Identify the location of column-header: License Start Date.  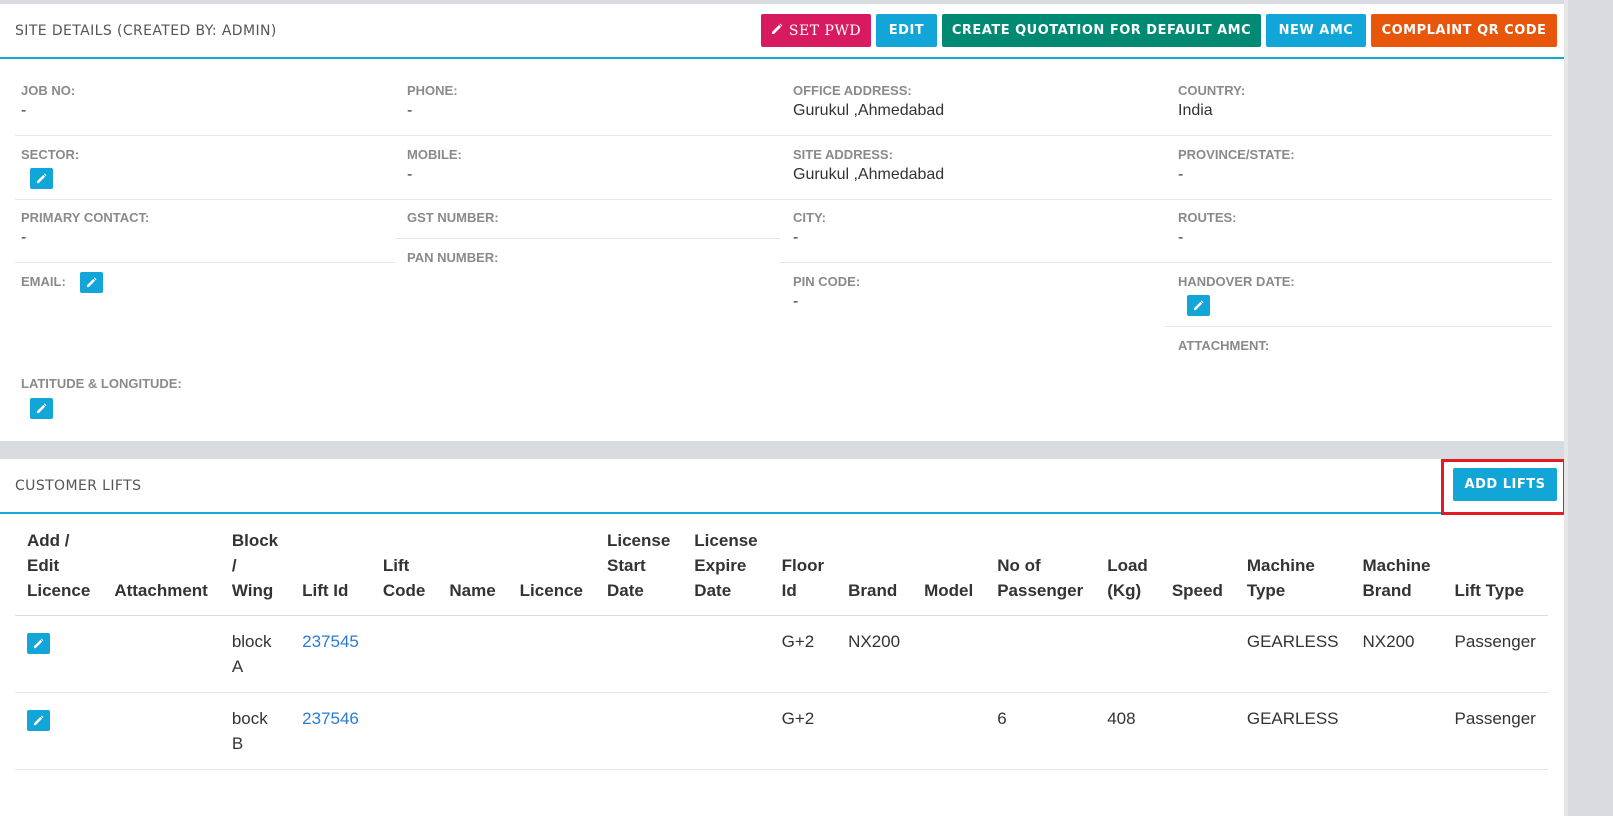
(638, 566).